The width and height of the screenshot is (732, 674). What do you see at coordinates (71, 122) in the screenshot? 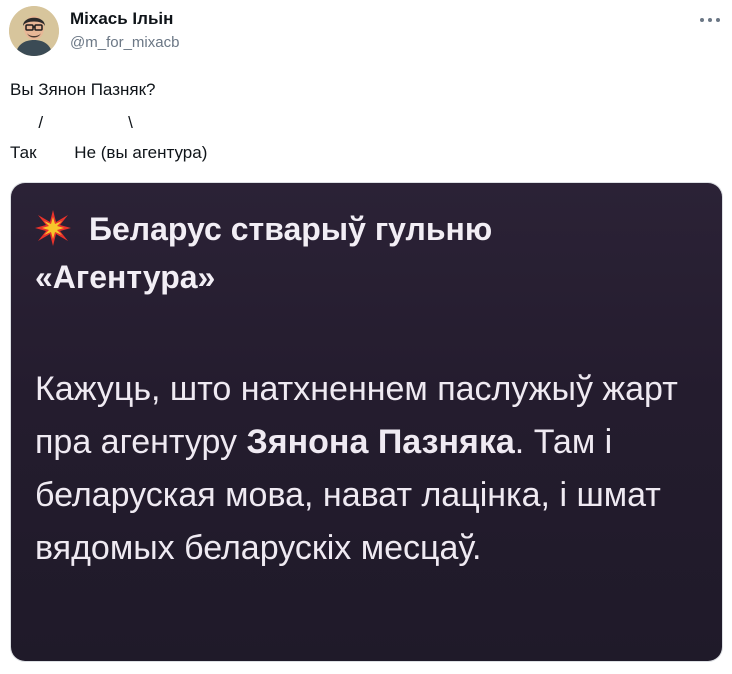
I see `tweet-text-line: / \` at bounding box center [71, 122].